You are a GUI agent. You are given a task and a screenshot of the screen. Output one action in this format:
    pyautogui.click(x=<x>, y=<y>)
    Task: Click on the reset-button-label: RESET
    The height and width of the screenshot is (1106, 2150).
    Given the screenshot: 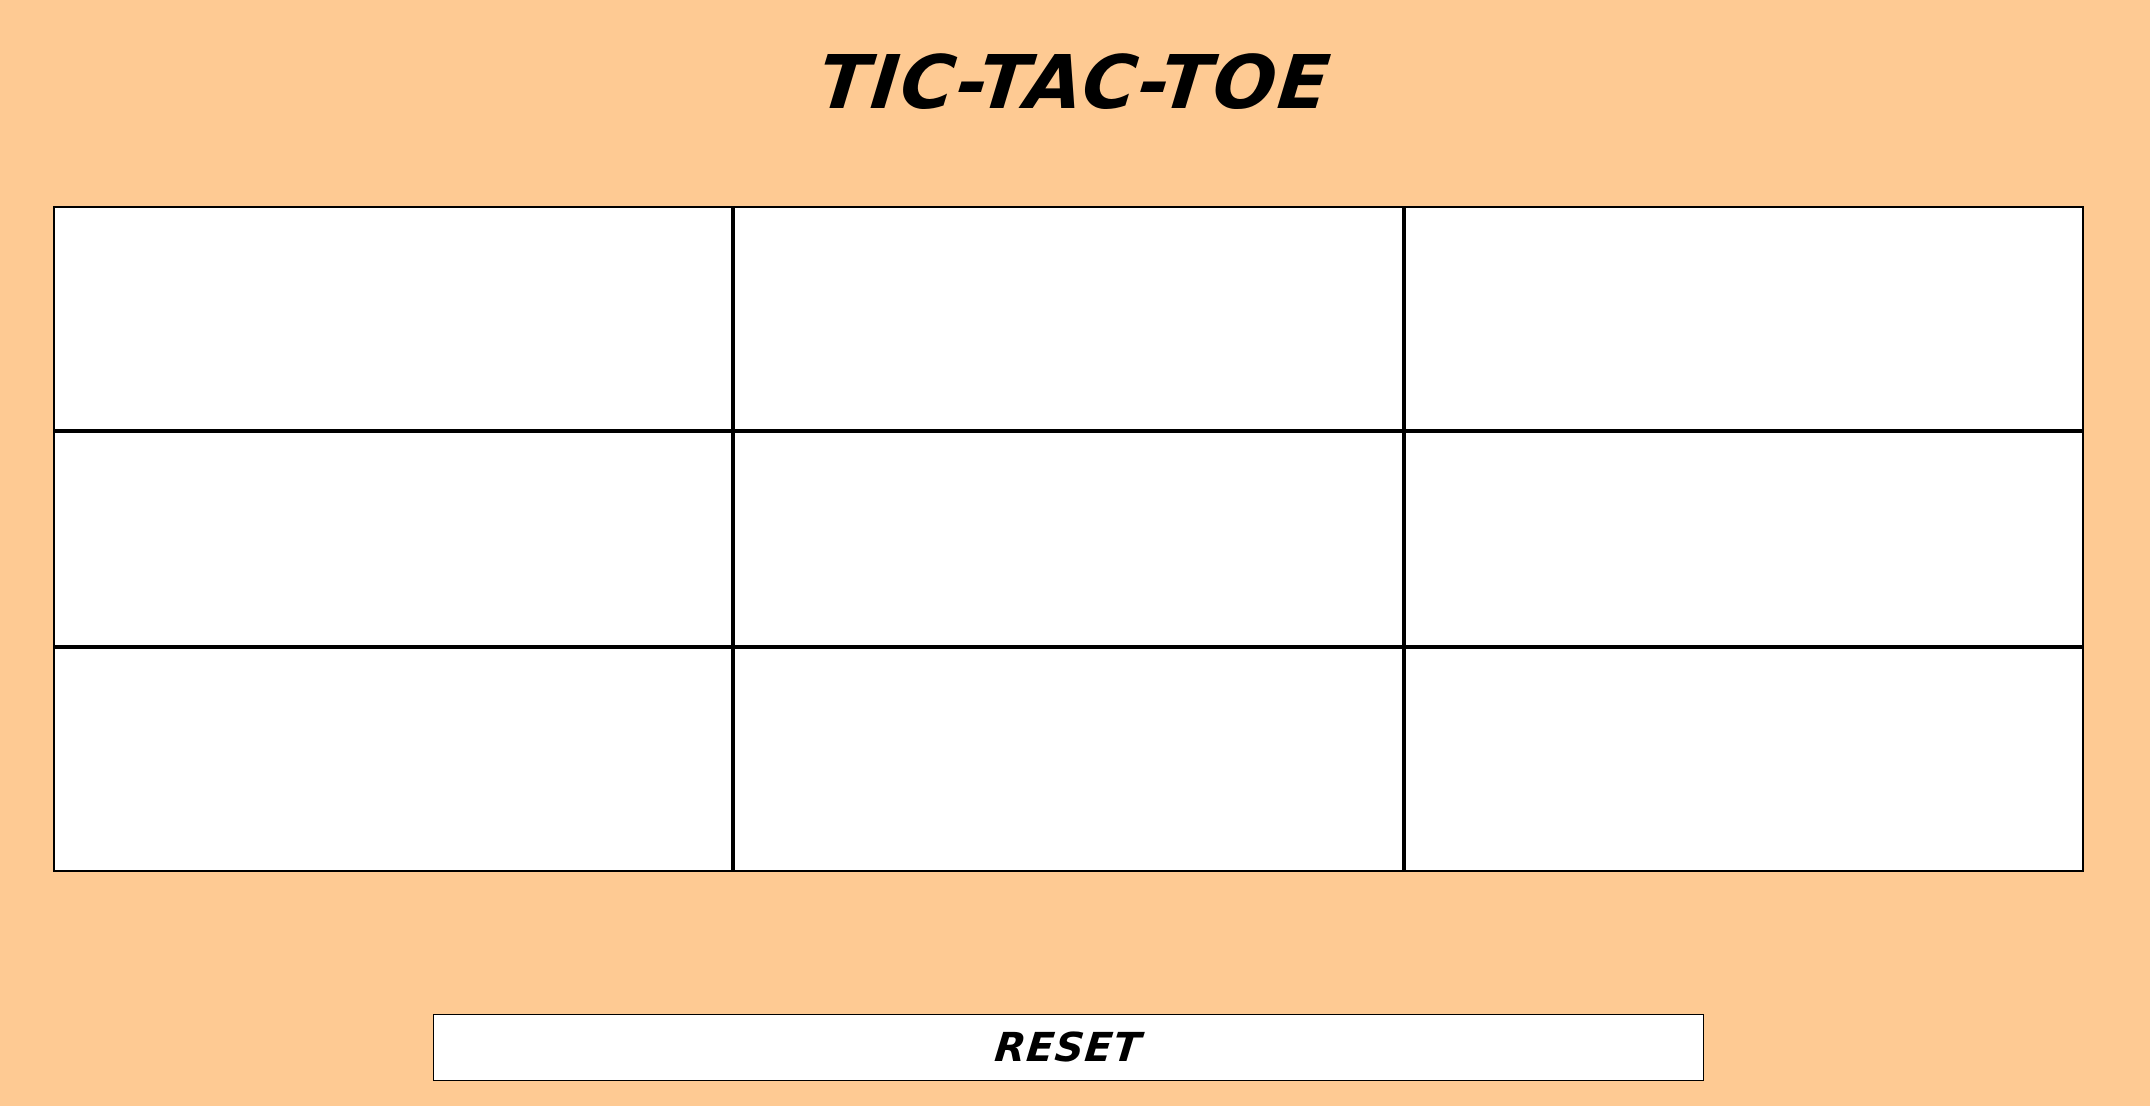 What is the action you would take?
    pyautogui.click(x=1068, y=1047)
    